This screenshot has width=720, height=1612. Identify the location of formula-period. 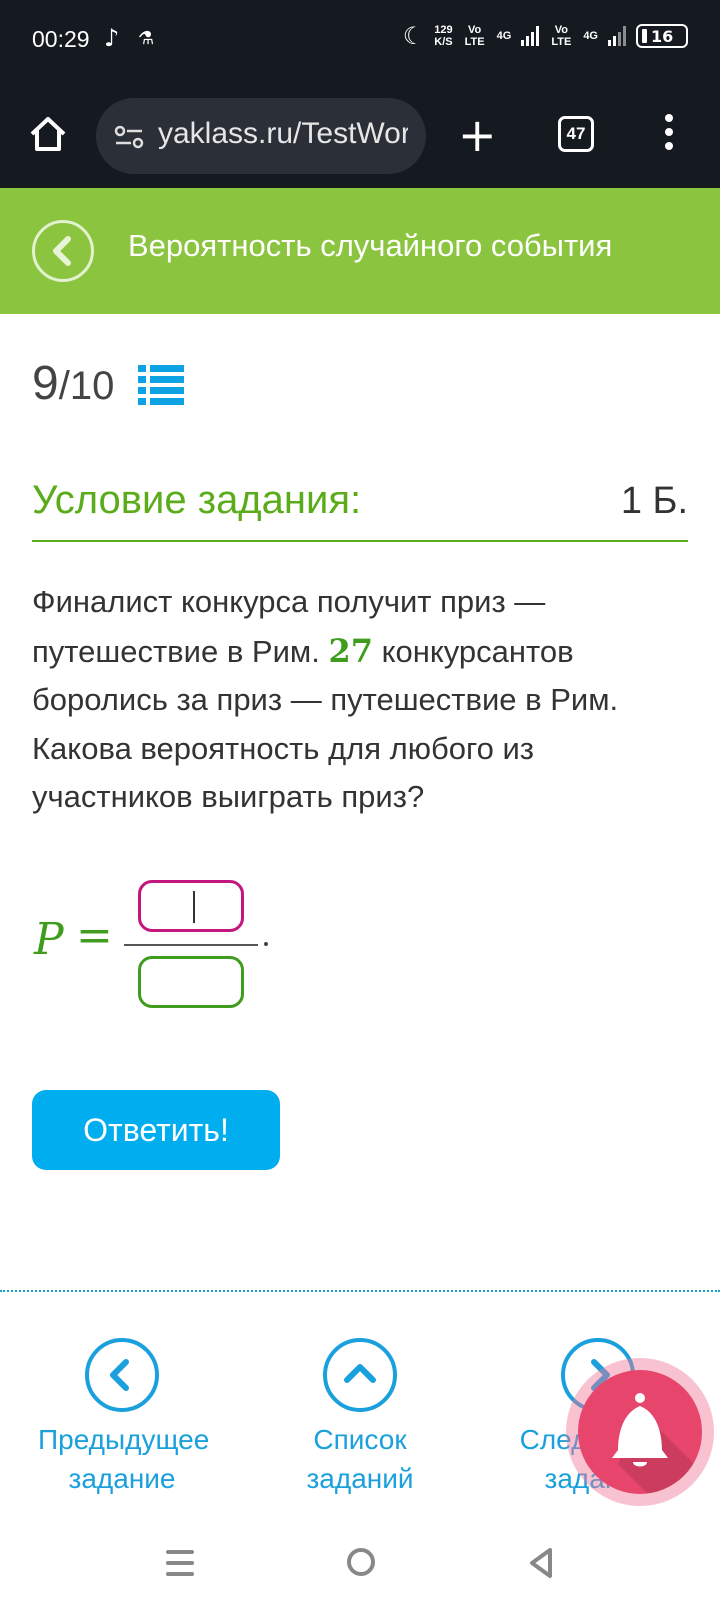
(266, 944).